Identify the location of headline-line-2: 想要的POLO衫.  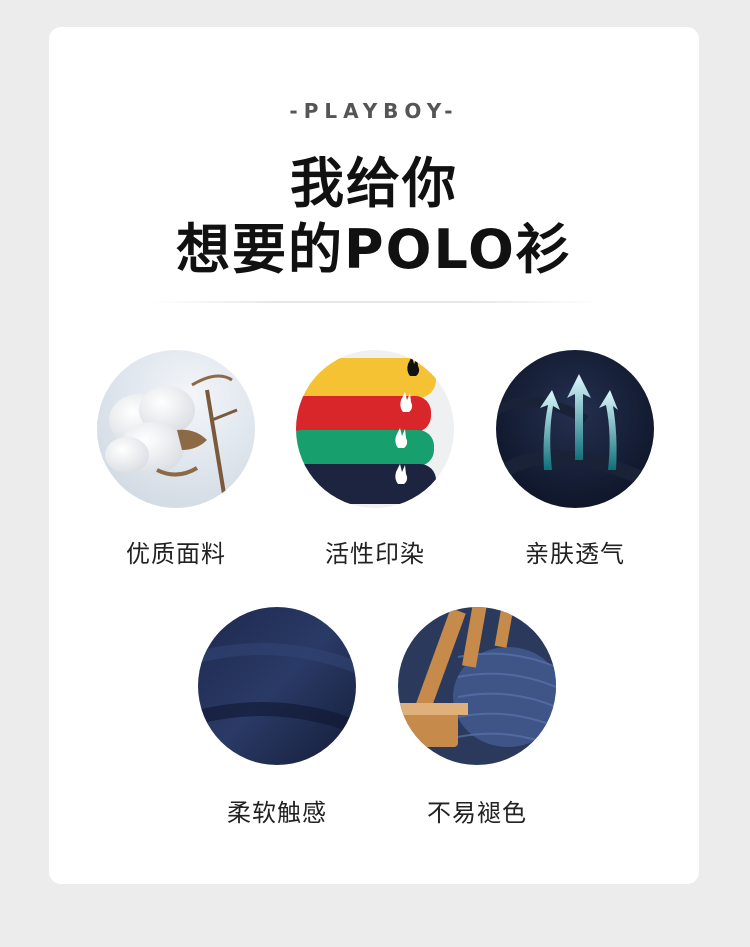
(374, 249).